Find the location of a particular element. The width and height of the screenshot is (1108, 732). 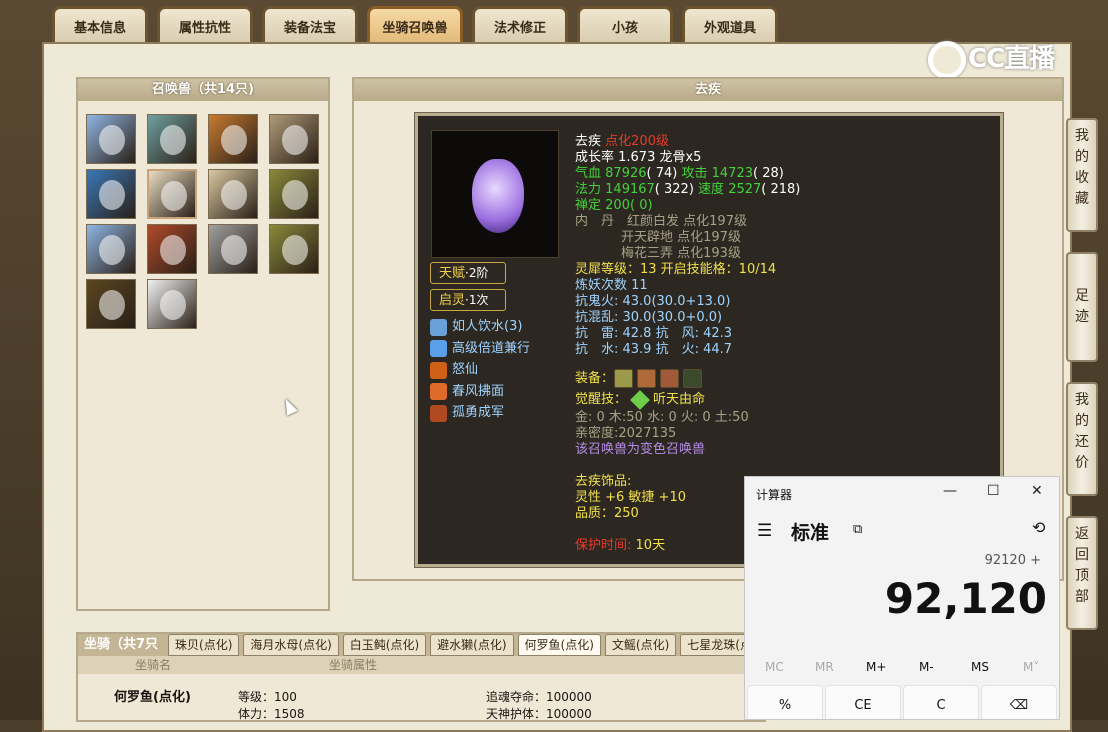

side-char: 的 is located at coordinates (1082, 421).